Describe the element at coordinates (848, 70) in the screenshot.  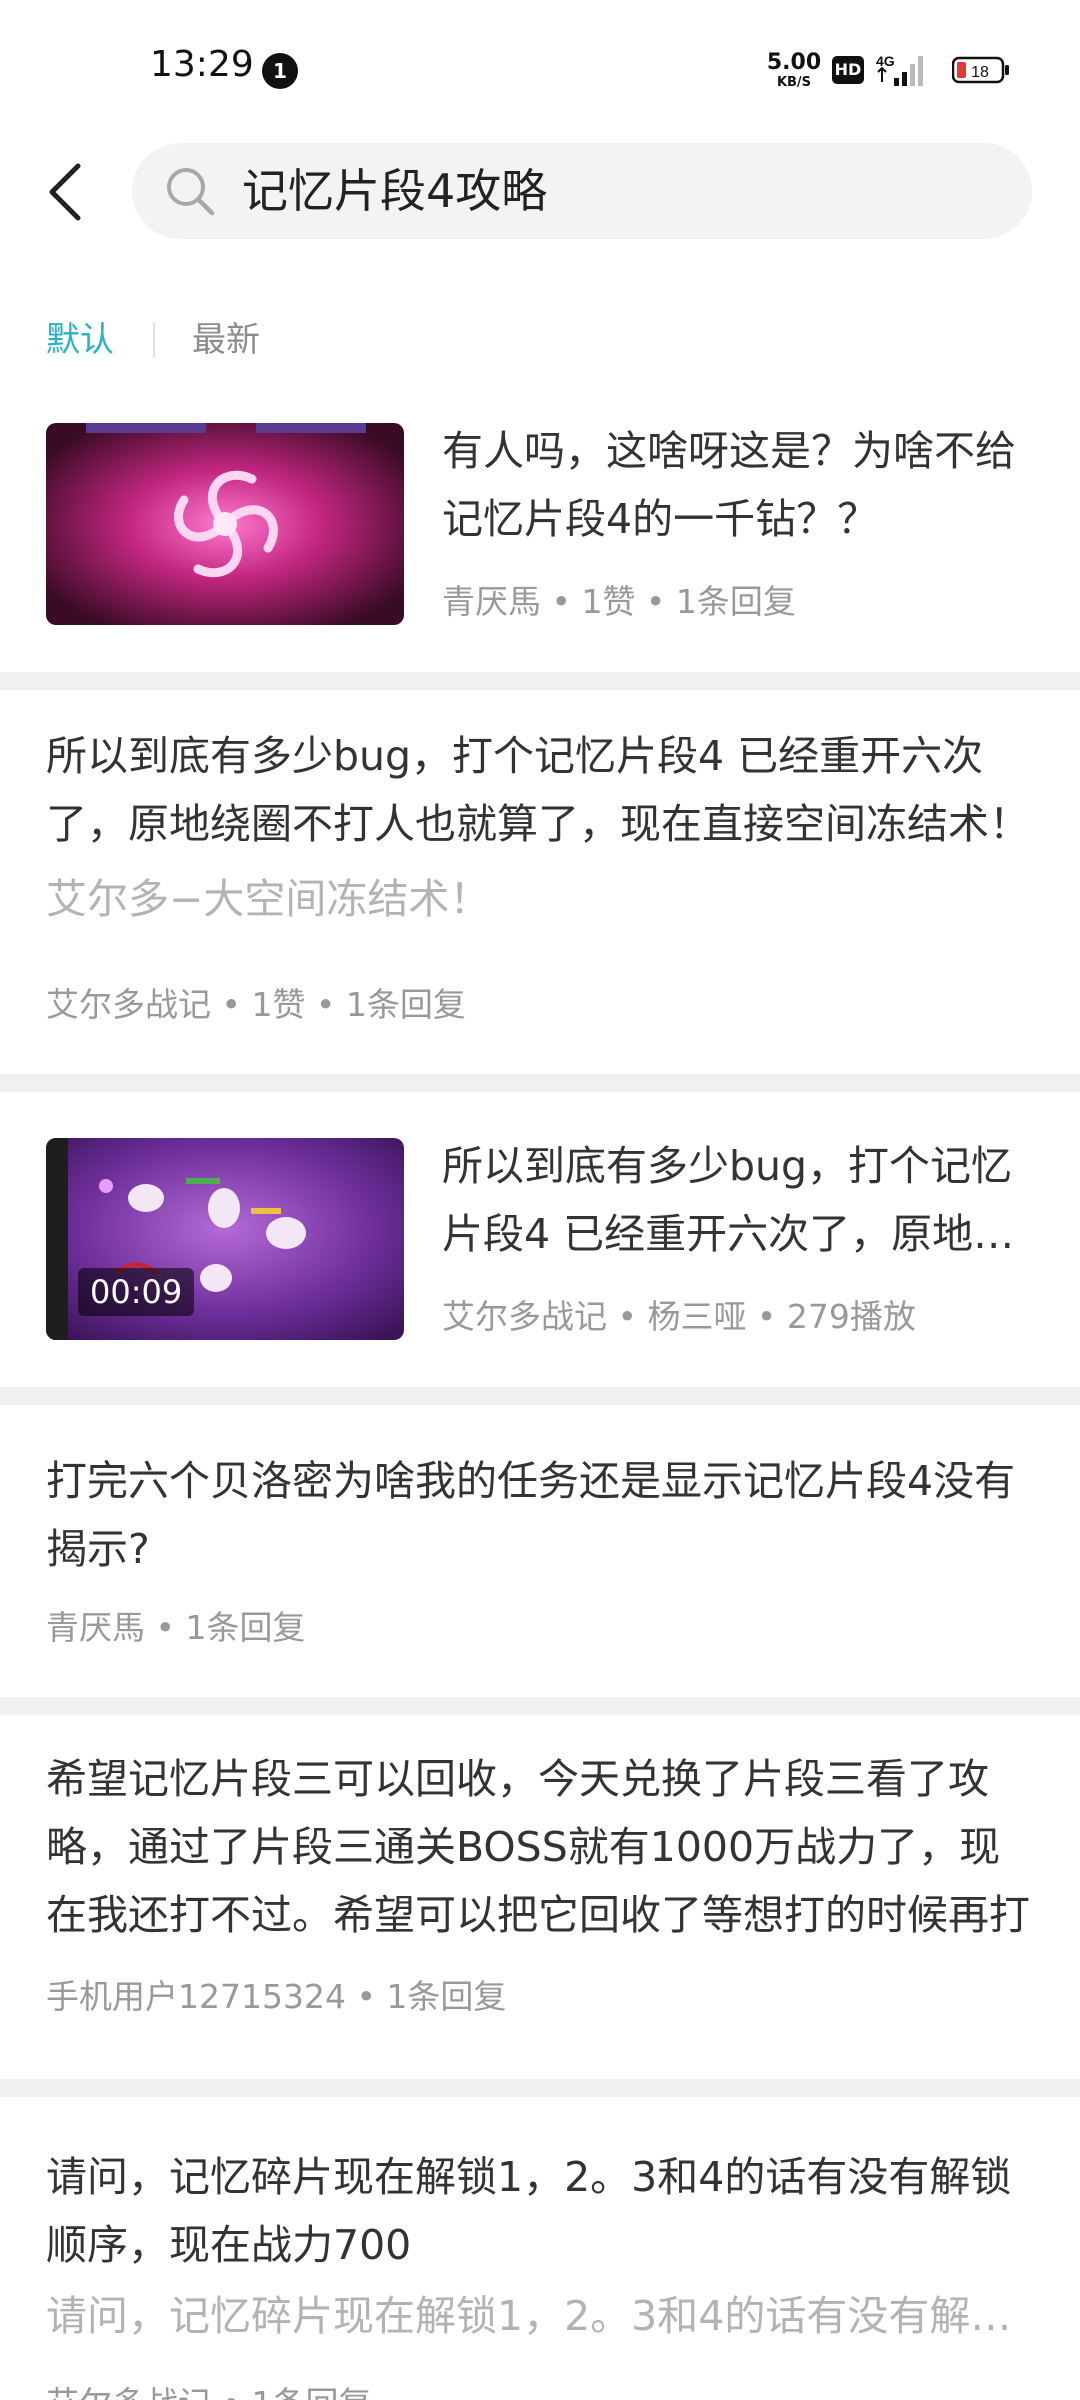
I see `hd-icon: HD` at that location.